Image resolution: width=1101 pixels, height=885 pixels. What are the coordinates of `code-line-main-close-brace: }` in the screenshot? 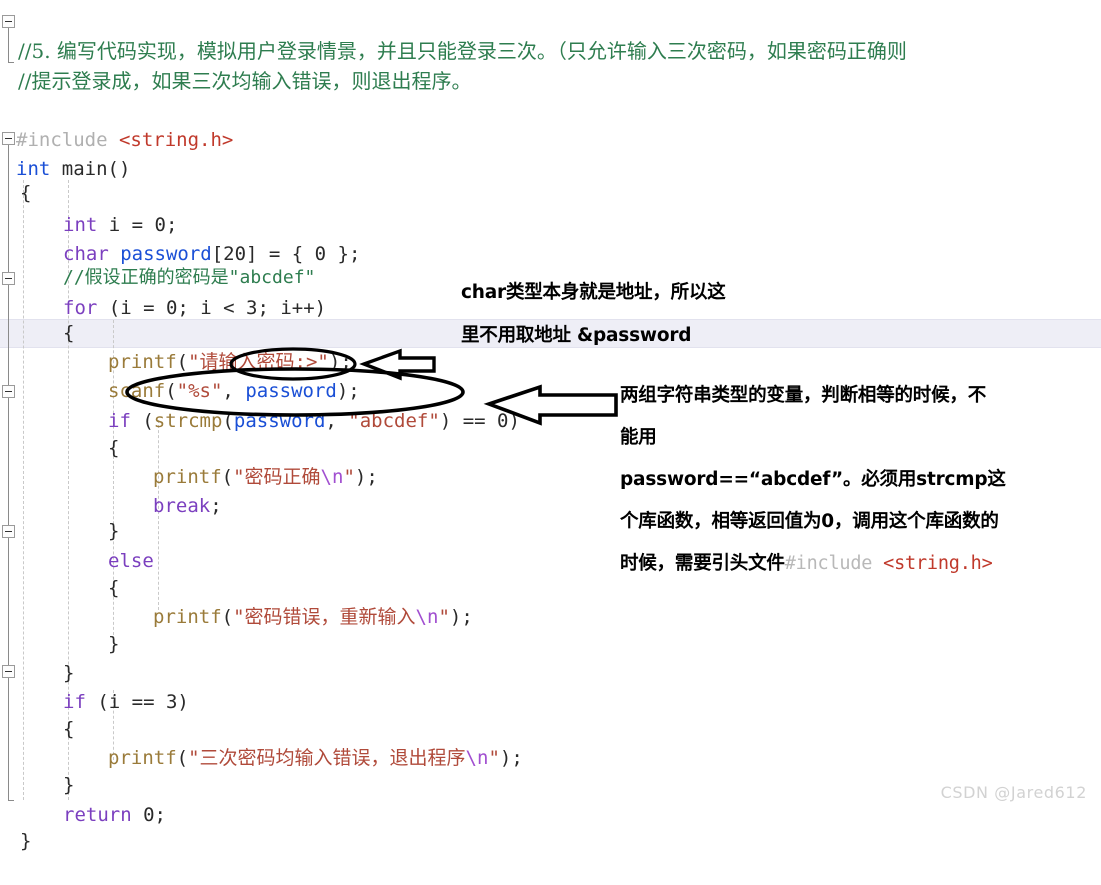 It's located at (550, 825).